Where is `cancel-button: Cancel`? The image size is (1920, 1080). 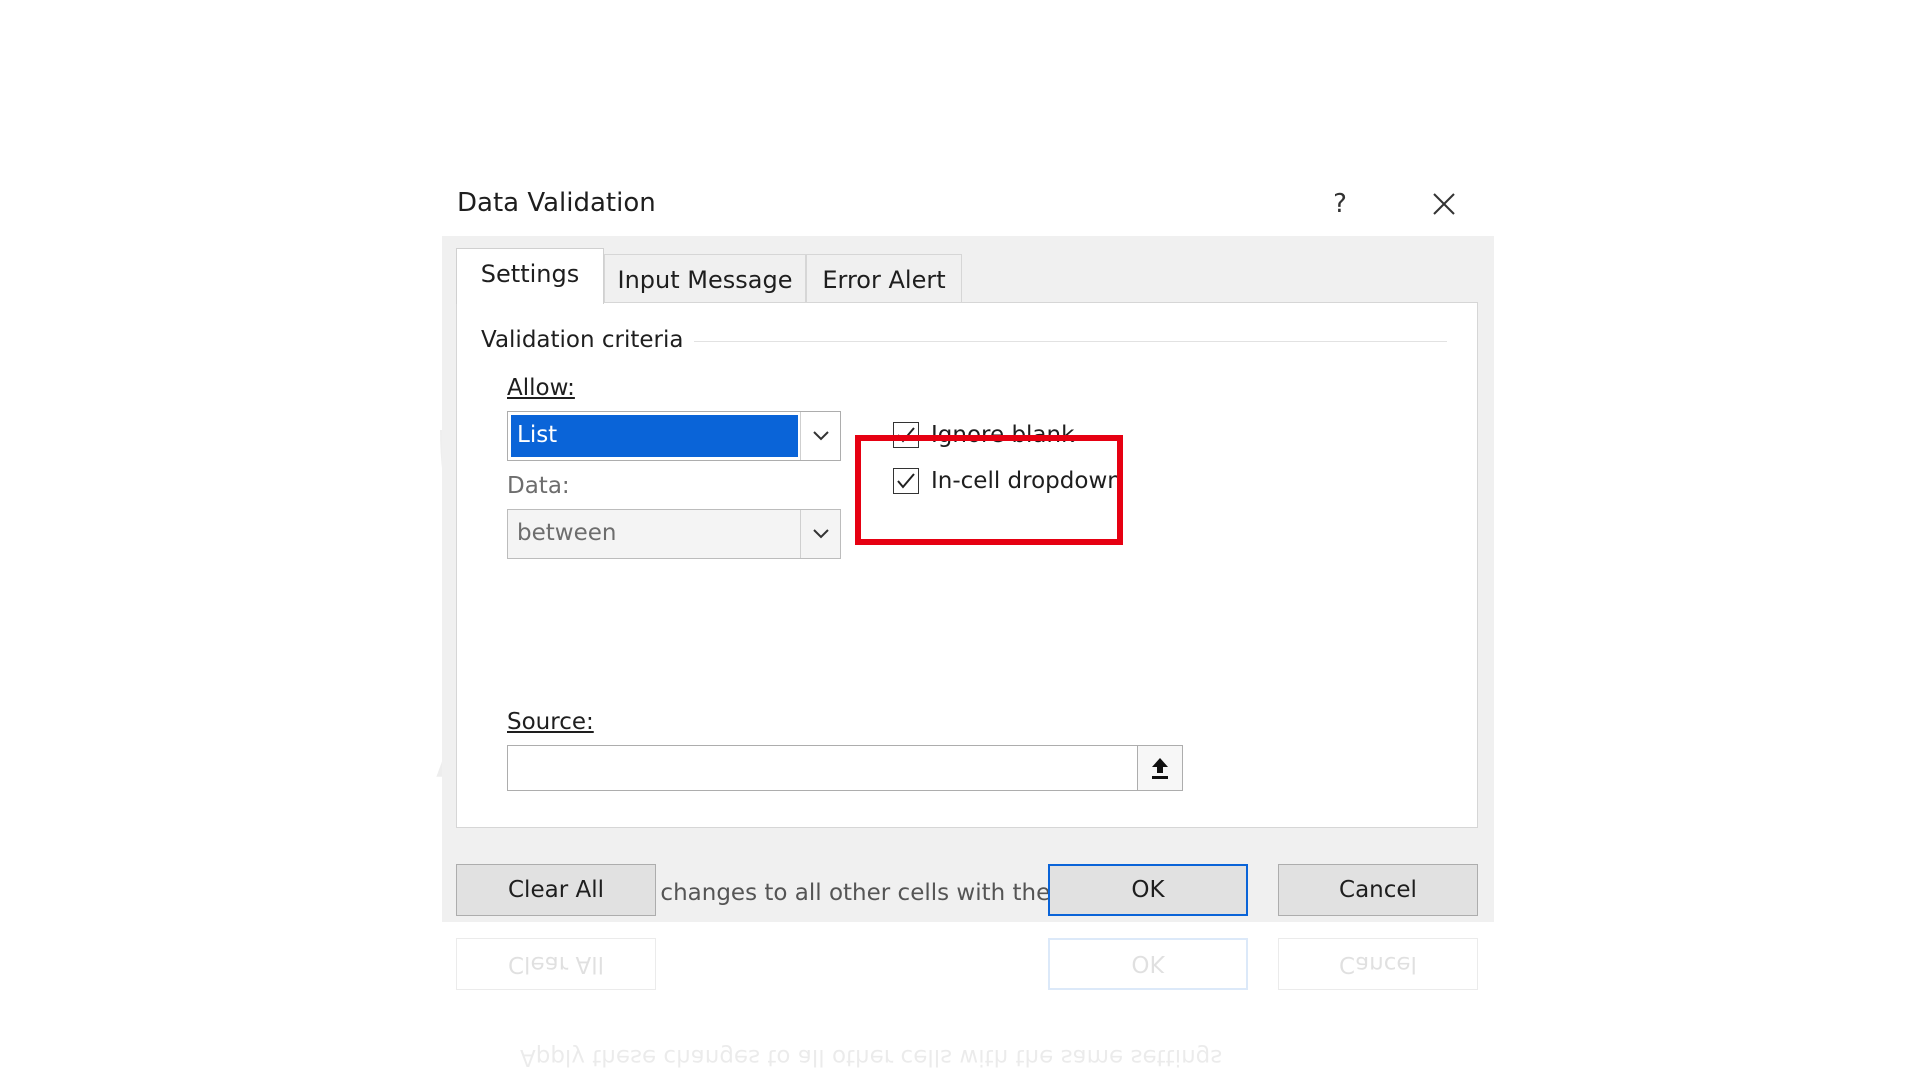 cancel-button: Cancel is located at coordinates (1378, 890).